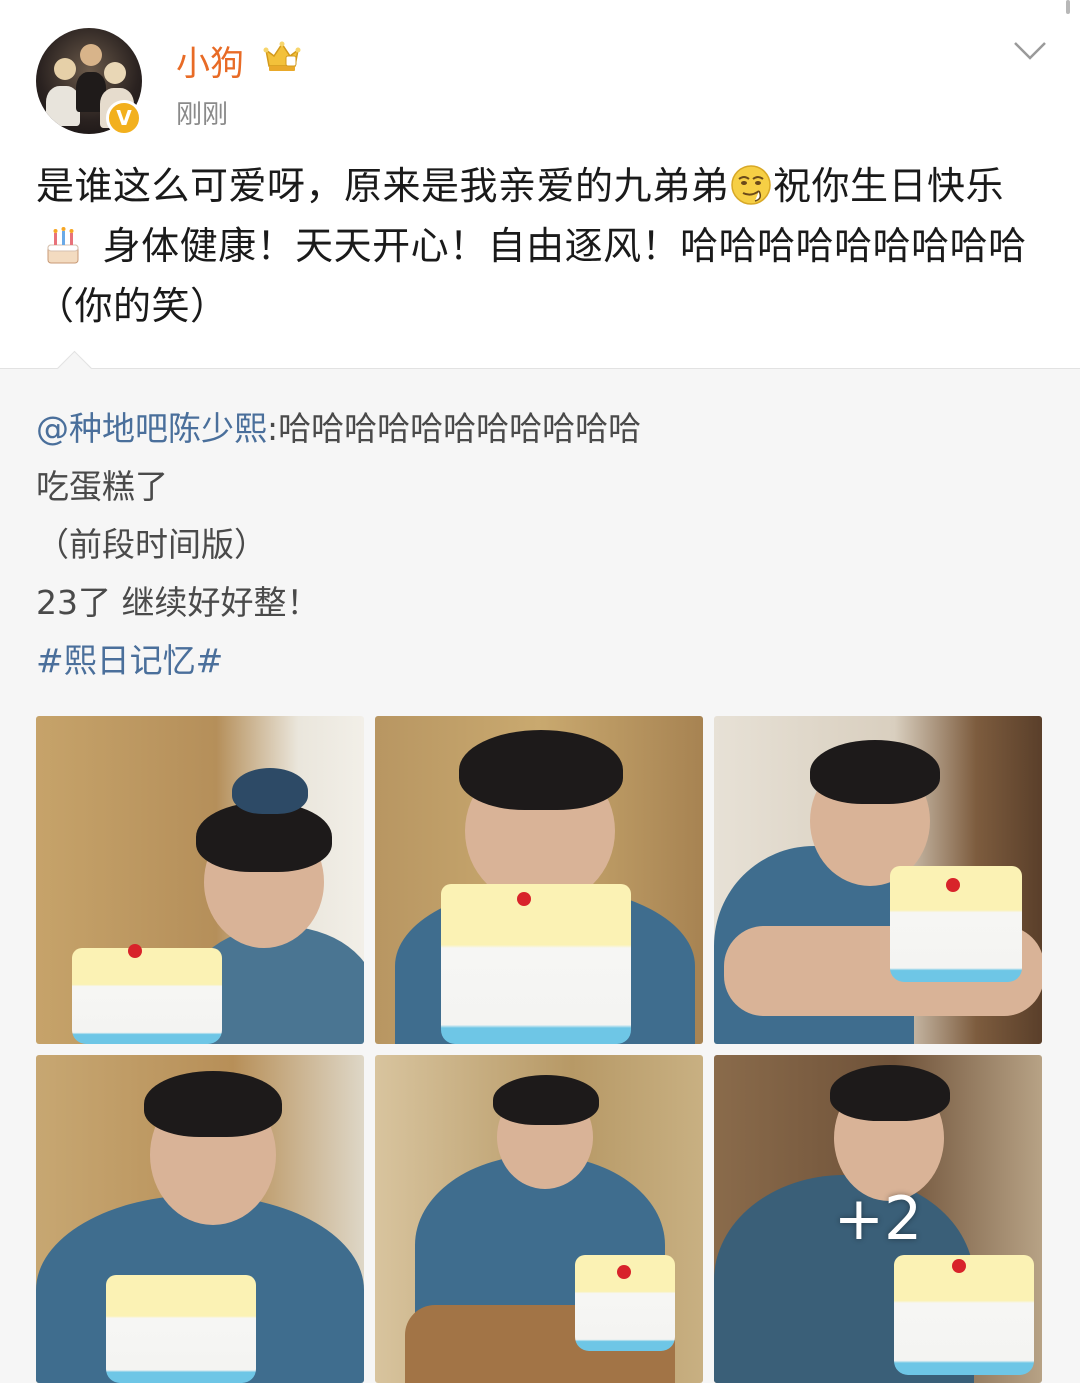 The image size is (1080, 1383). Describe the element at coordinates (124, 118) in the screenshot. I see `verified-badge-icon: V` at that location.